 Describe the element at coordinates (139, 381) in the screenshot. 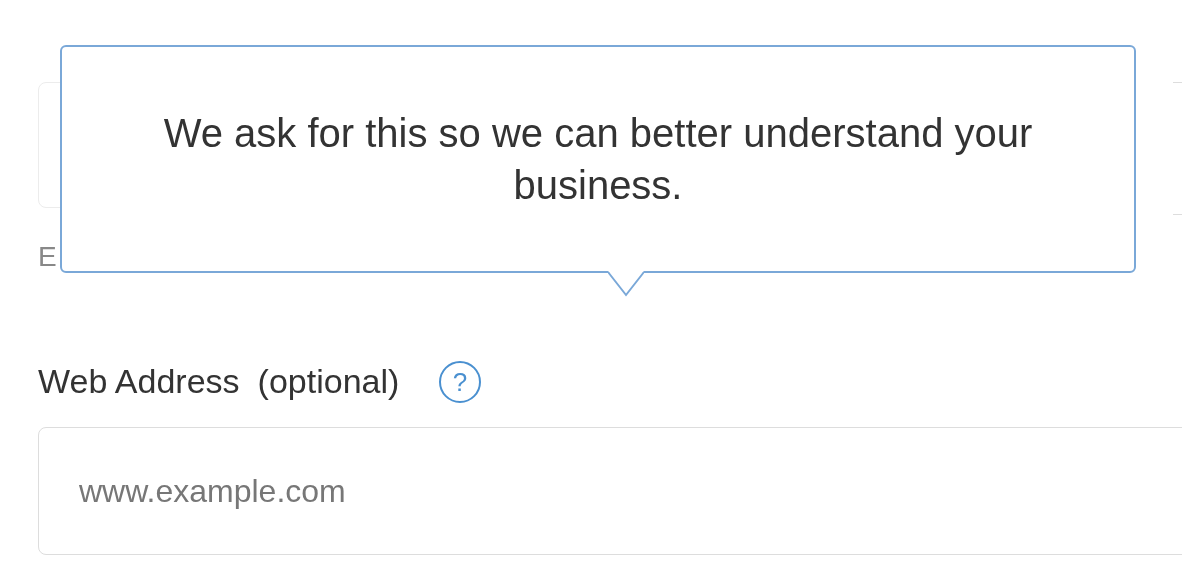

I see `field-label: Web Address` at that location.